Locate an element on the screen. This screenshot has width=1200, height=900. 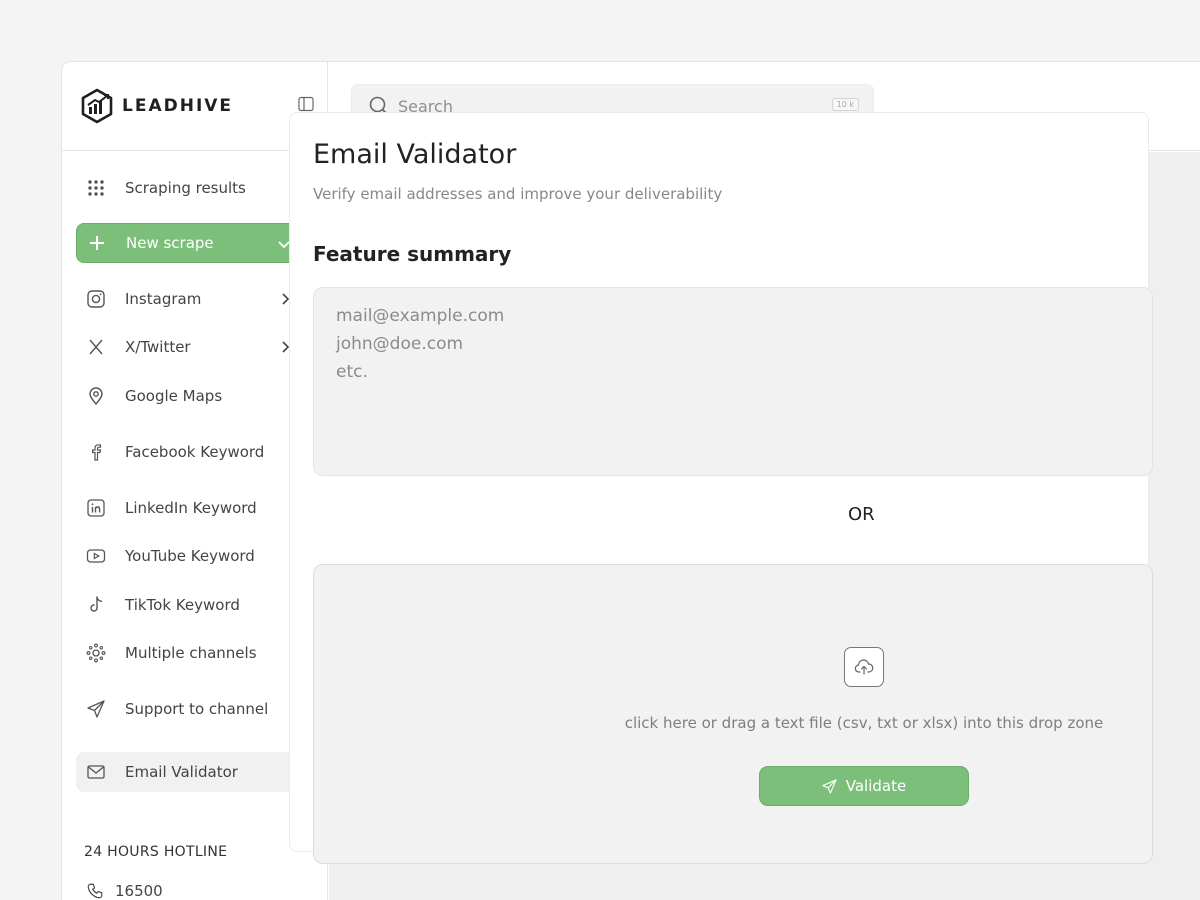
sidebar-item-label: LinkedIn Keyword is located at coordinates (191, 508).